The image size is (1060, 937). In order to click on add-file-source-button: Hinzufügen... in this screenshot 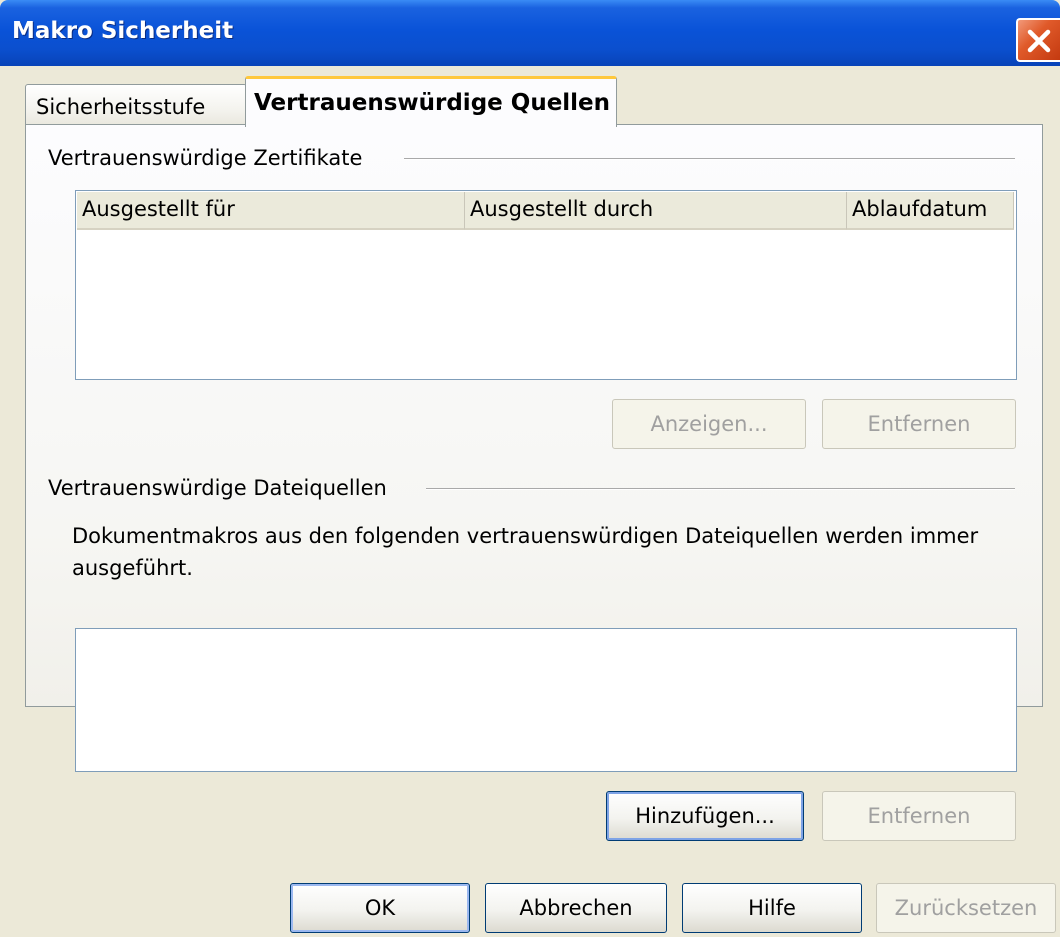, I will do `click(705, 816)`.